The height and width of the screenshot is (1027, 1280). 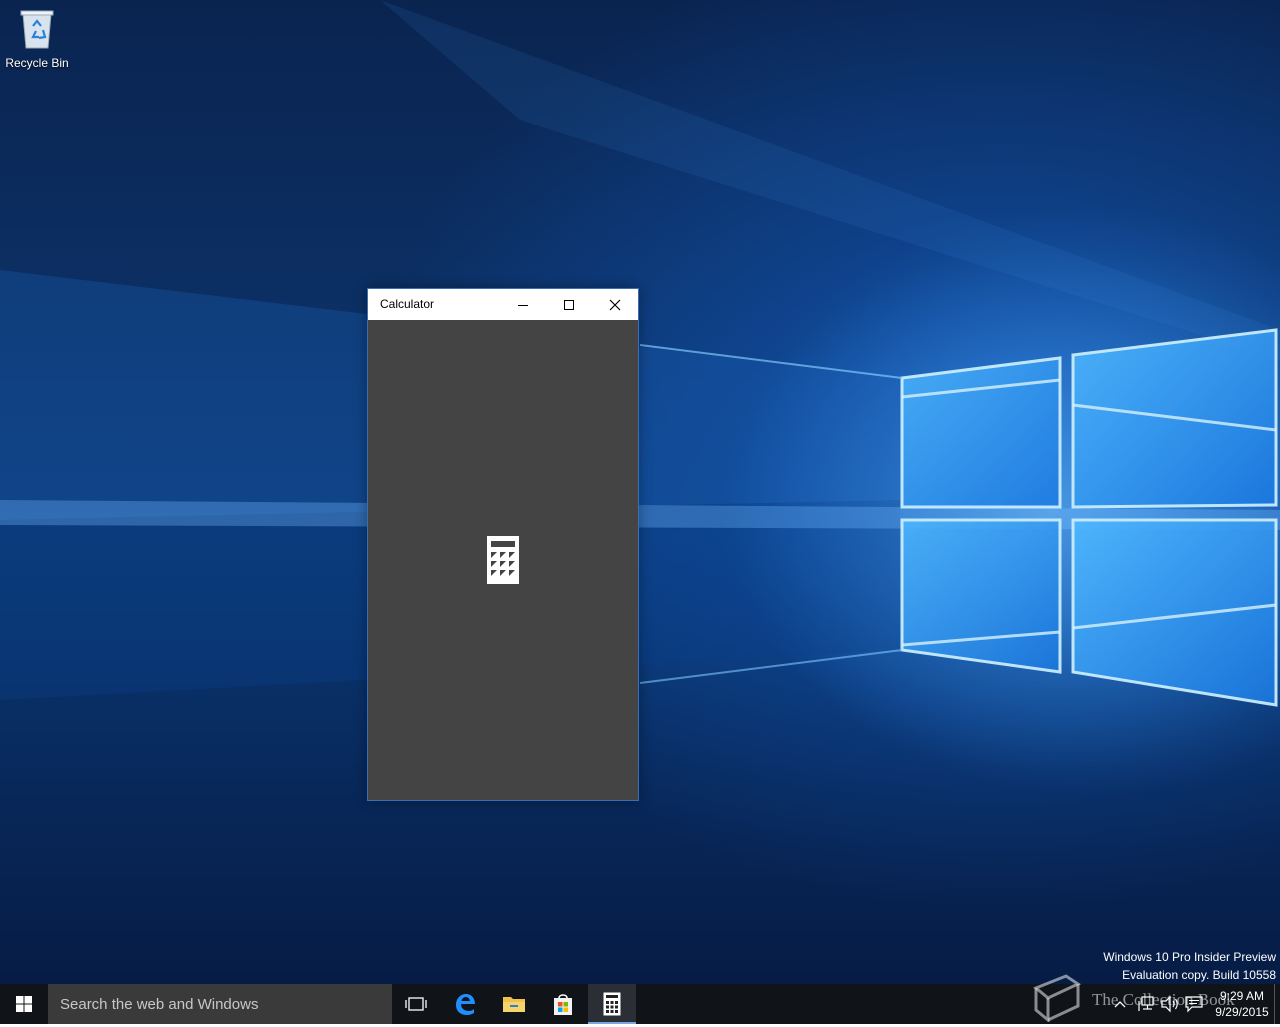 I want to click on watermark-build: Evaluation copy. Build 10558, so click(x=1199, y=975).